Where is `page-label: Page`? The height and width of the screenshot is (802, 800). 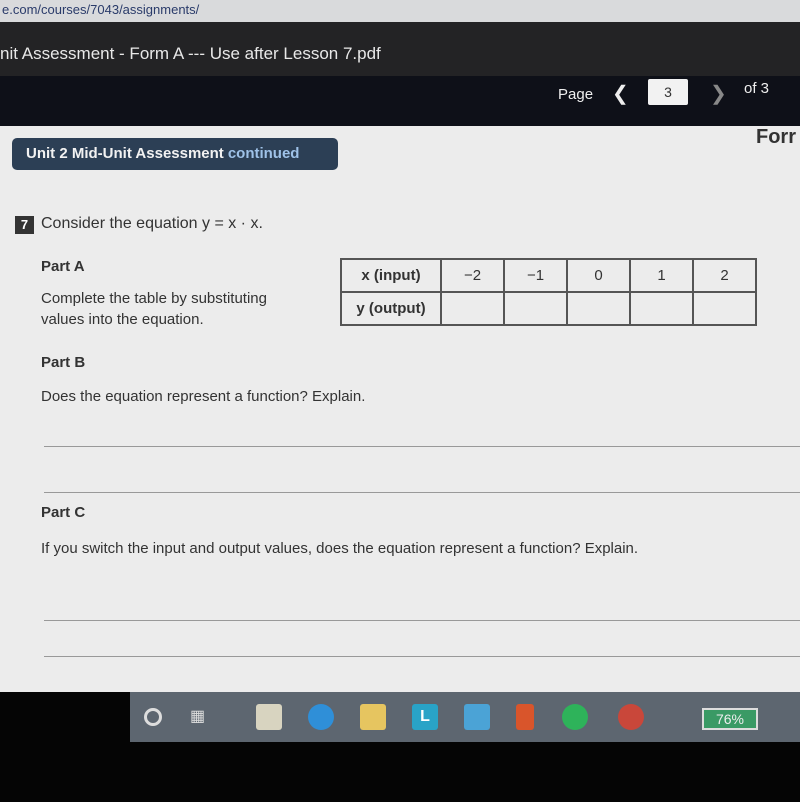 page-label: Page is located at coordinates (576, 94).